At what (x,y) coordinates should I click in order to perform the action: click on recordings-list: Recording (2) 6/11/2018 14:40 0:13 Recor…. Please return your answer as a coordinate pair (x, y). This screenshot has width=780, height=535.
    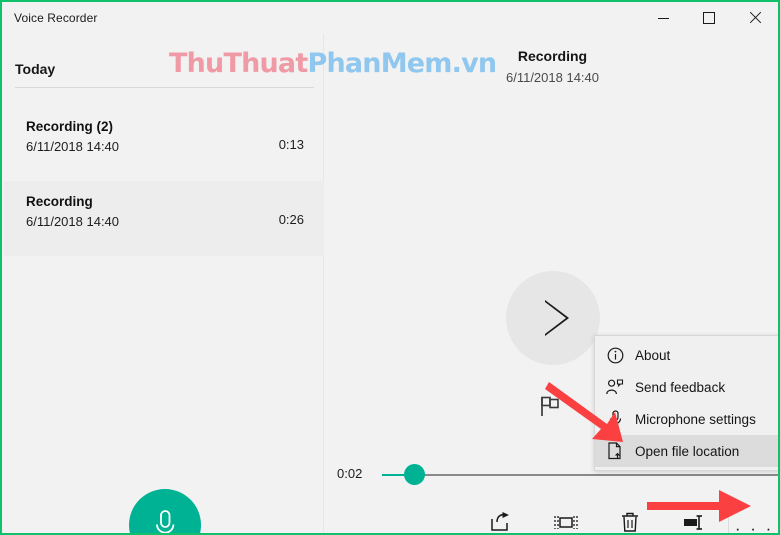
    Looking at the image, I should click on (164, 181).